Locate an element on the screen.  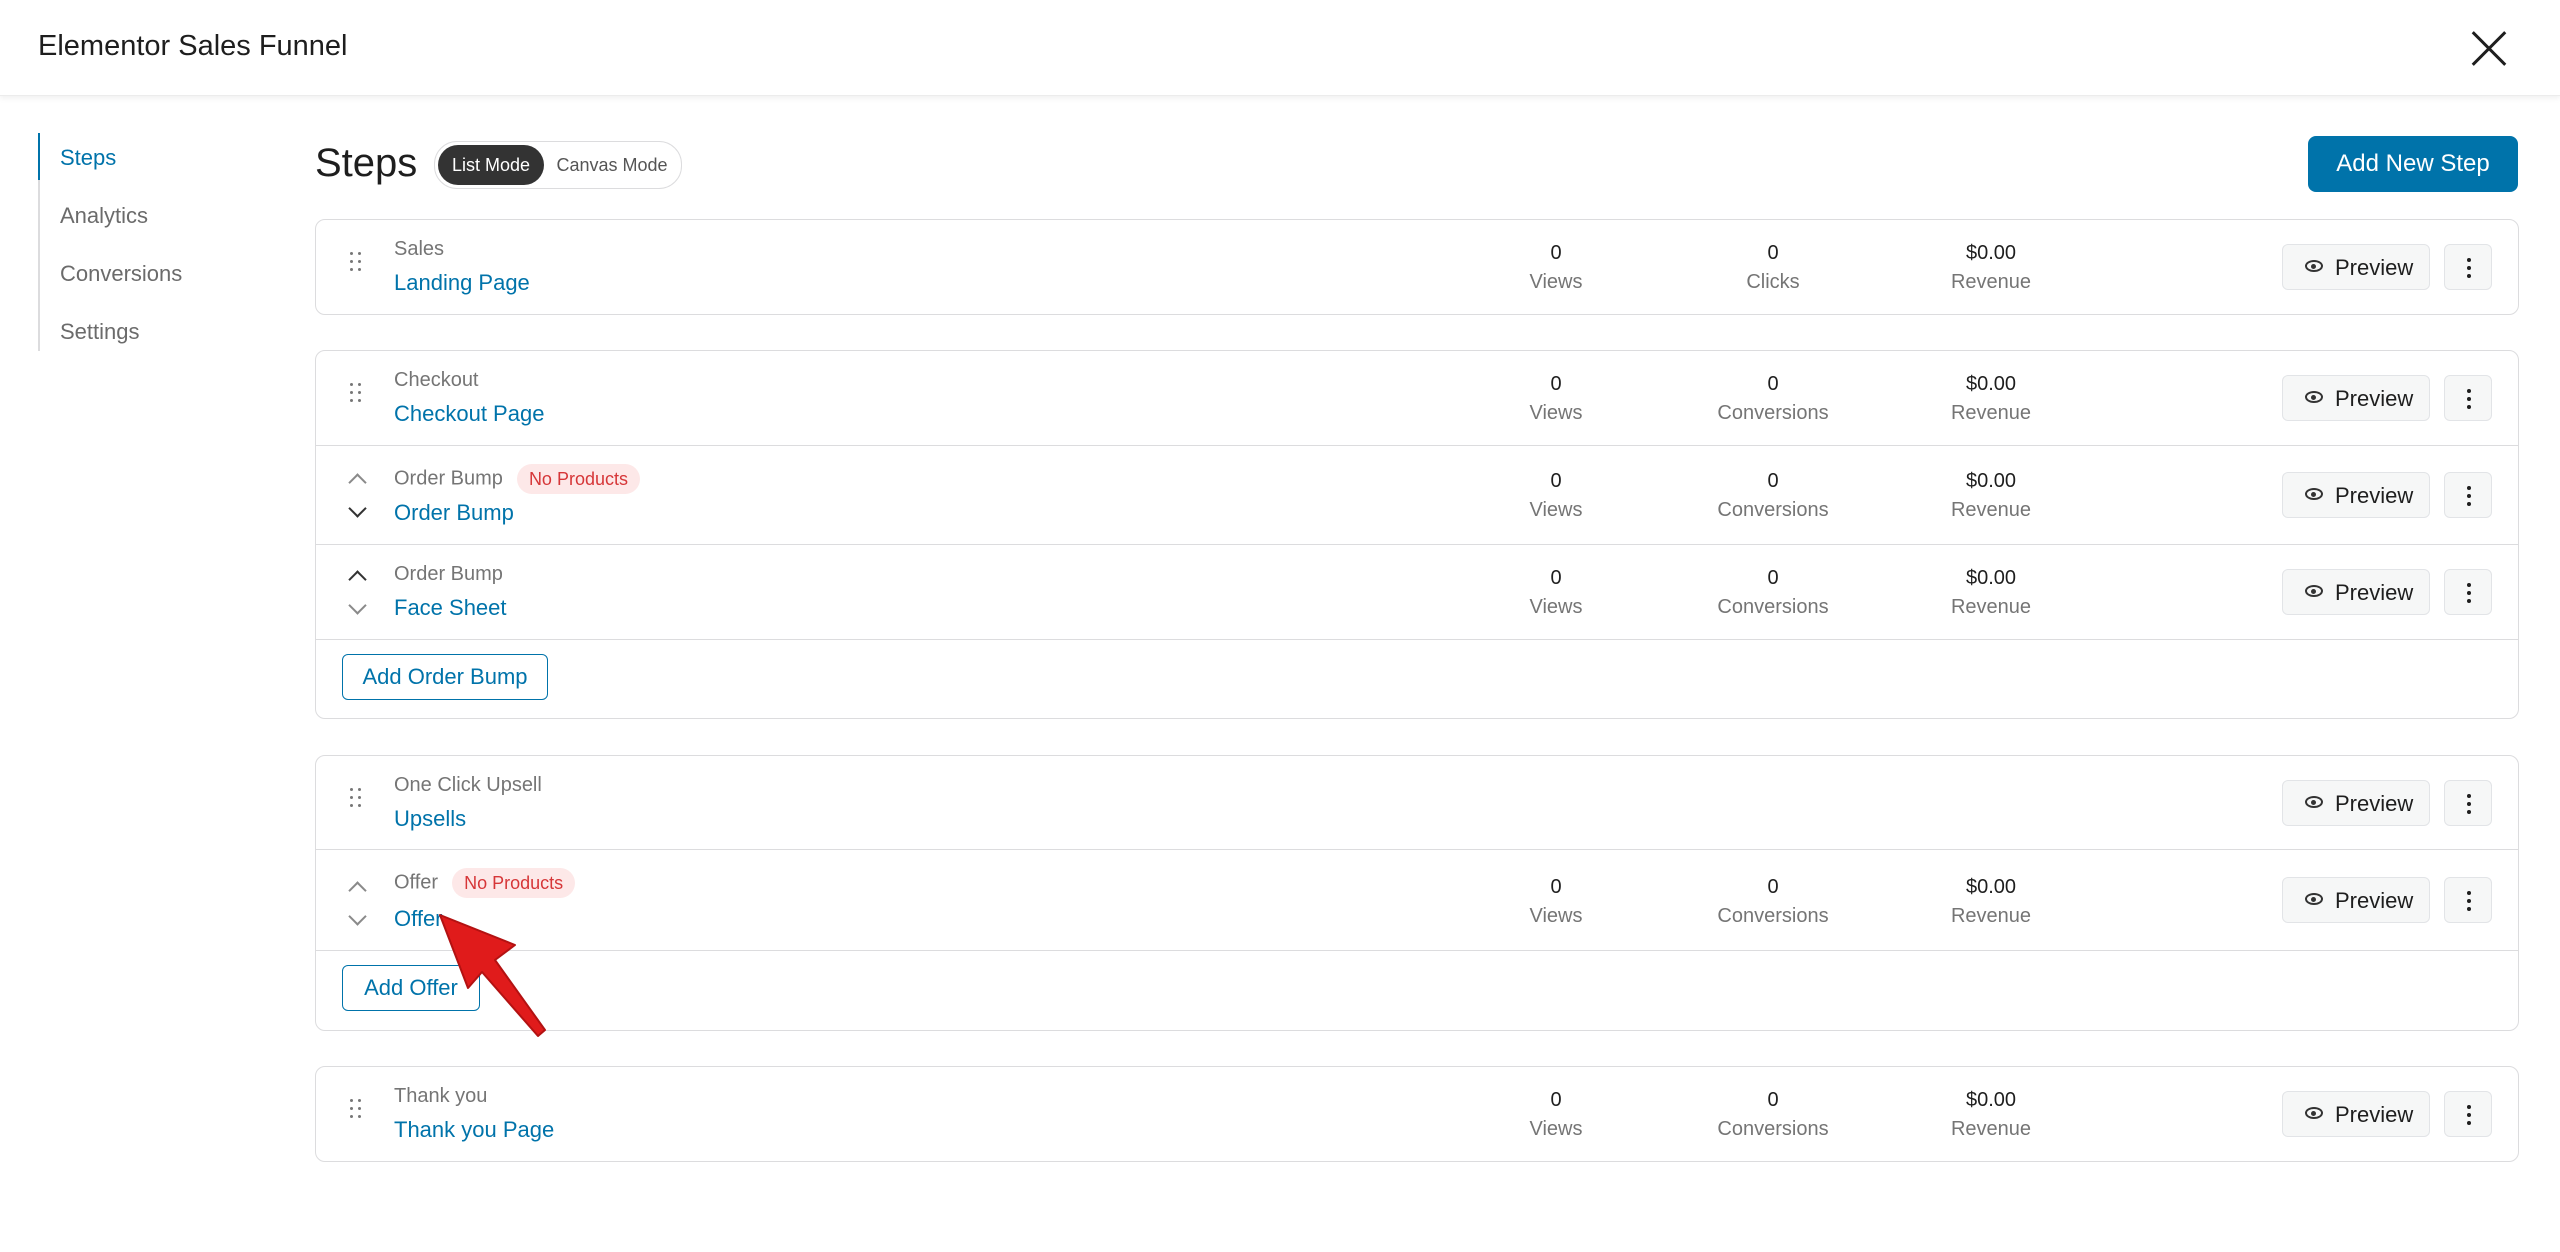
close-icon is located at coordinates (2489, 49).